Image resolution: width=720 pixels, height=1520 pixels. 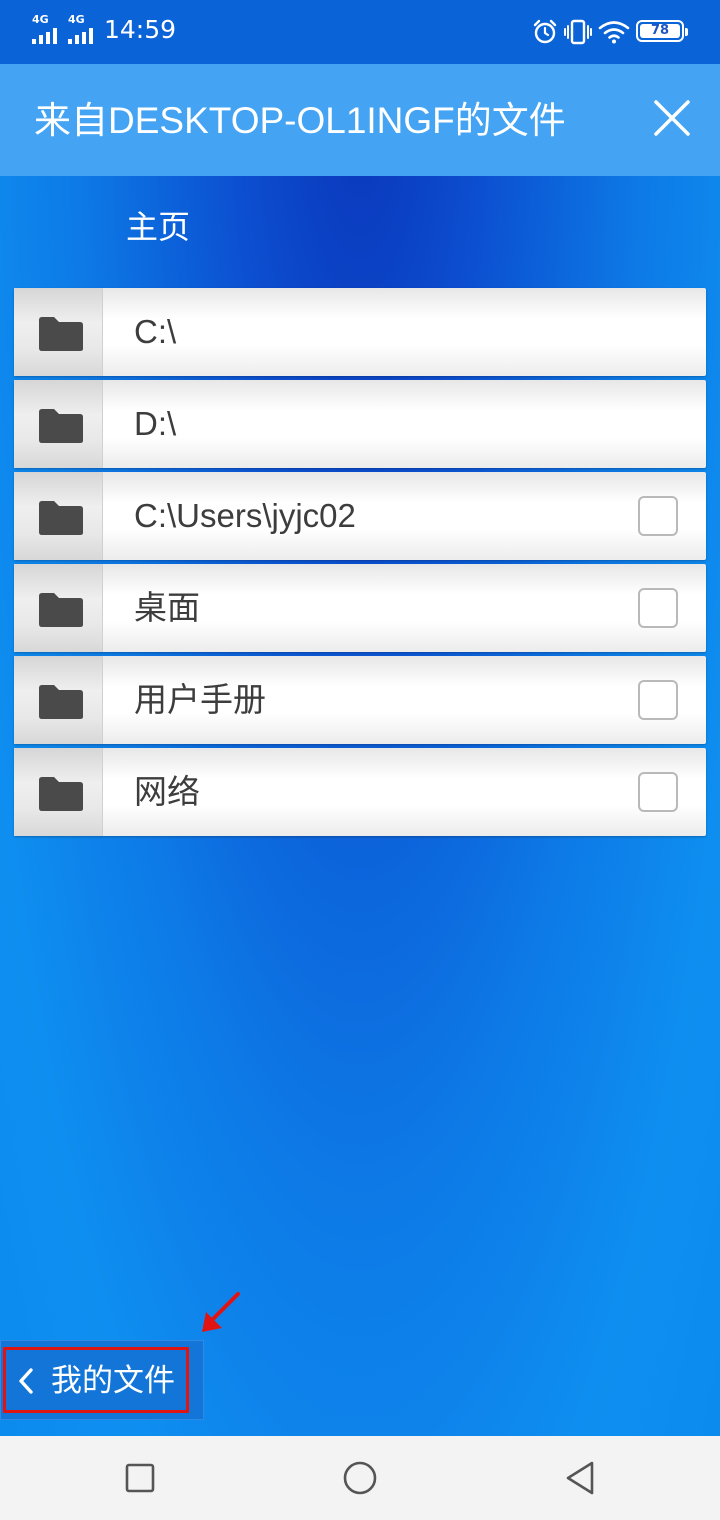 I want to click on battery-level: 78, so click(x=660, y=30).